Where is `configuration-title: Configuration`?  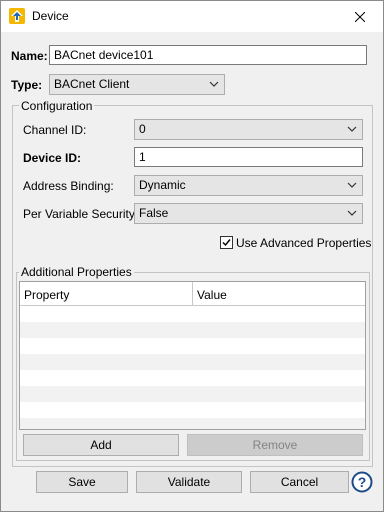
configuration-title: Configuration is located at coordinates (57, 106).